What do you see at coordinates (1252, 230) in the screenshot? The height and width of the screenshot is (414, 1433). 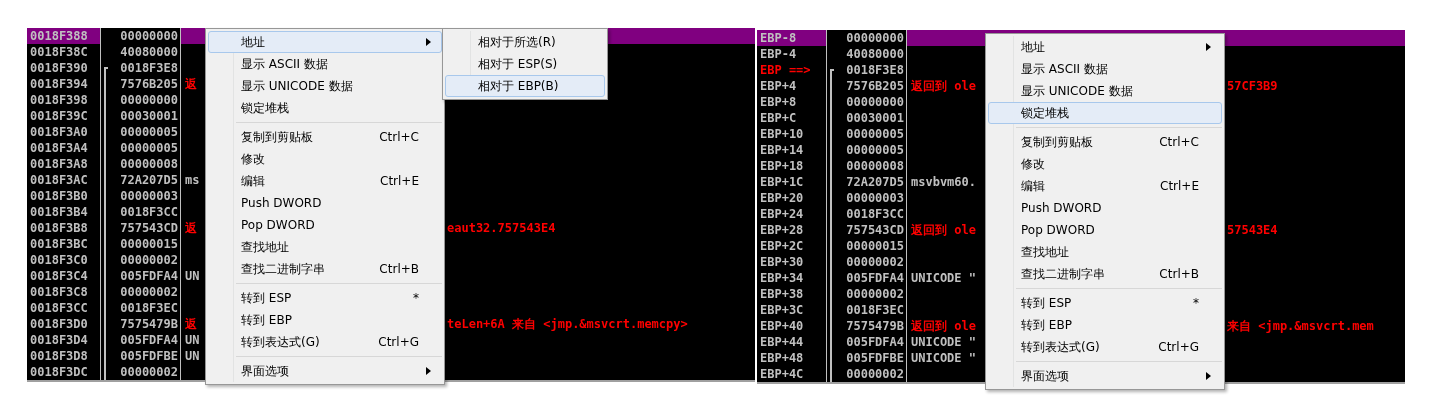 I see `comment-text: 57543E4` at bounding box center [1252, 230].